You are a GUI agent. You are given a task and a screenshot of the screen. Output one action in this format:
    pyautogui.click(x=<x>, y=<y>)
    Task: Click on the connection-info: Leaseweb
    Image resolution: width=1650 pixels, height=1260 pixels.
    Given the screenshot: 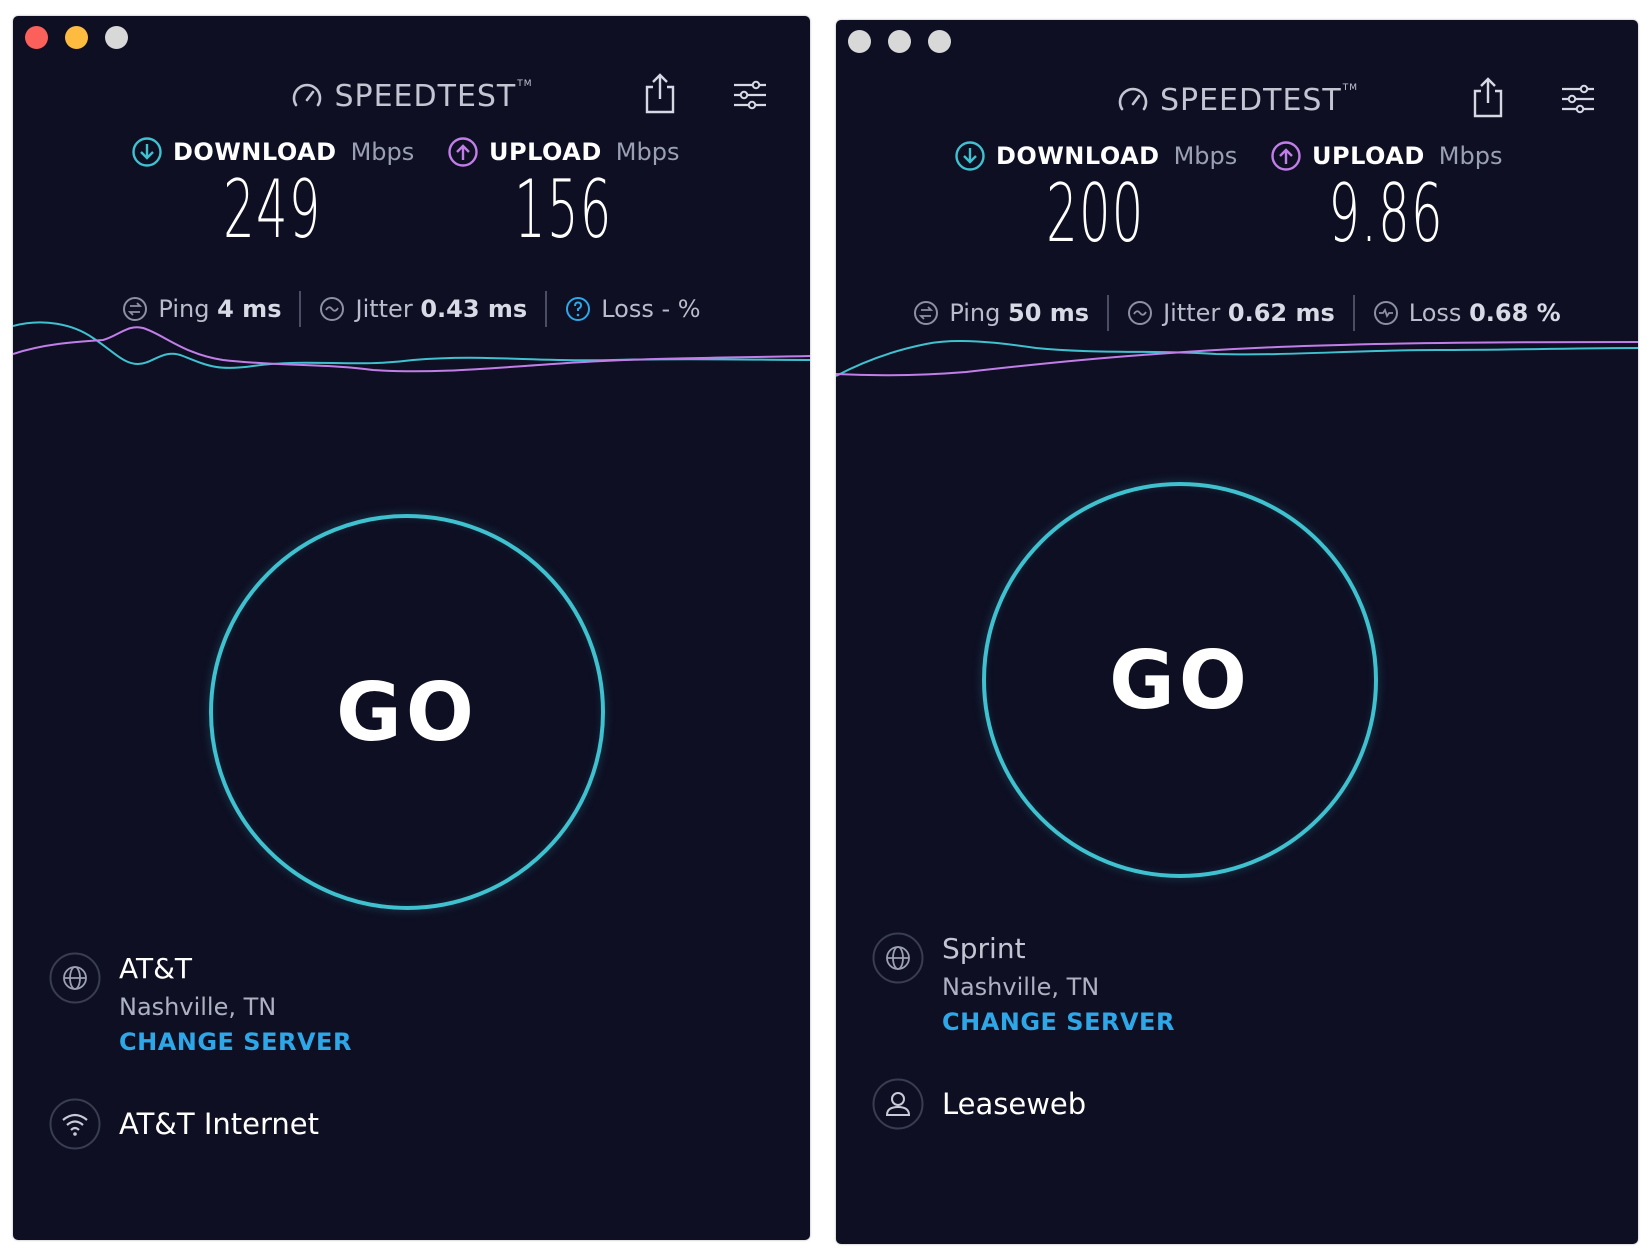 What is the action you would take?
    pyautogui.click(x=979, y=1104)
    